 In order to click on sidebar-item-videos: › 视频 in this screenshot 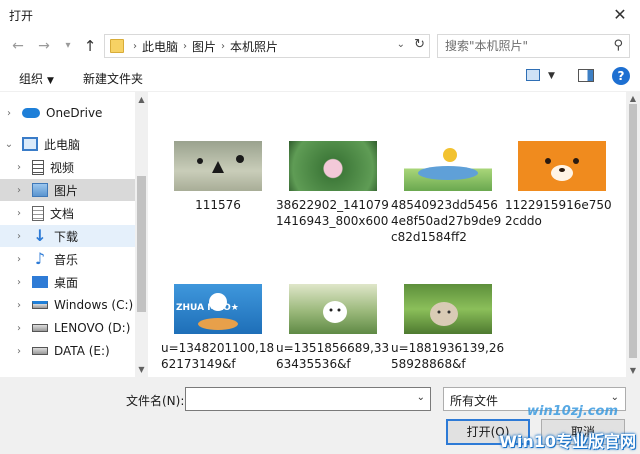, I will do `click(67, 167)`.